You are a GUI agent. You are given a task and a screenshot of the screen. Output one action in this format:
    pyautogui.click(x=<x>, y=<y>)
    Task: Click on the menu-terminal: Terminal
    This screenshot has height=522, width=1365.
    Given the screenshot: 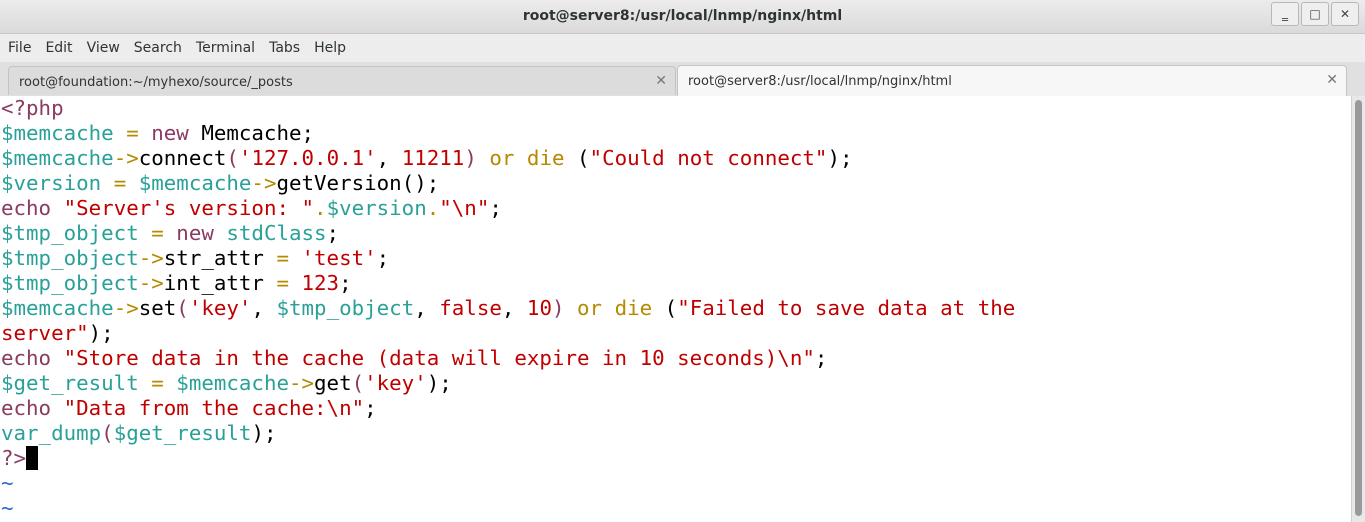 What is the action you would take?
    pyautogui.click(x=225, y=48)
    